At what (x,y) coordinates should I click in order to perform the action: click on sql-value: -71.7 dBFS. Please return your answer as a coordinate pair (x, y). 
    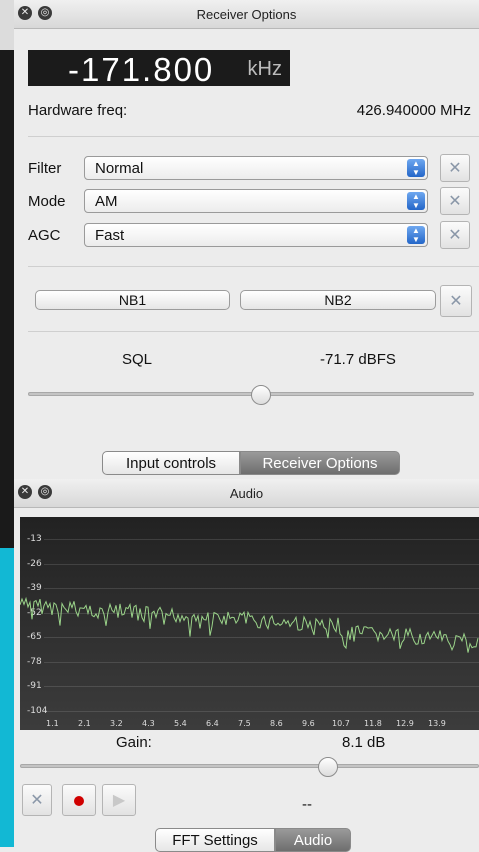
    Looking at the image, I should click on (358, 359).